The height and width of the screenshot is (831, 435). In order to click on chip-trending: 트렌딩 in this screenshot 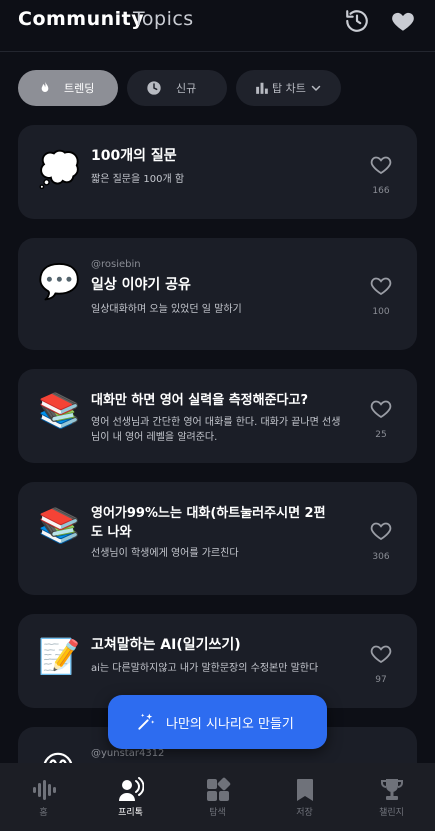, I will do `click(68, 88)`.